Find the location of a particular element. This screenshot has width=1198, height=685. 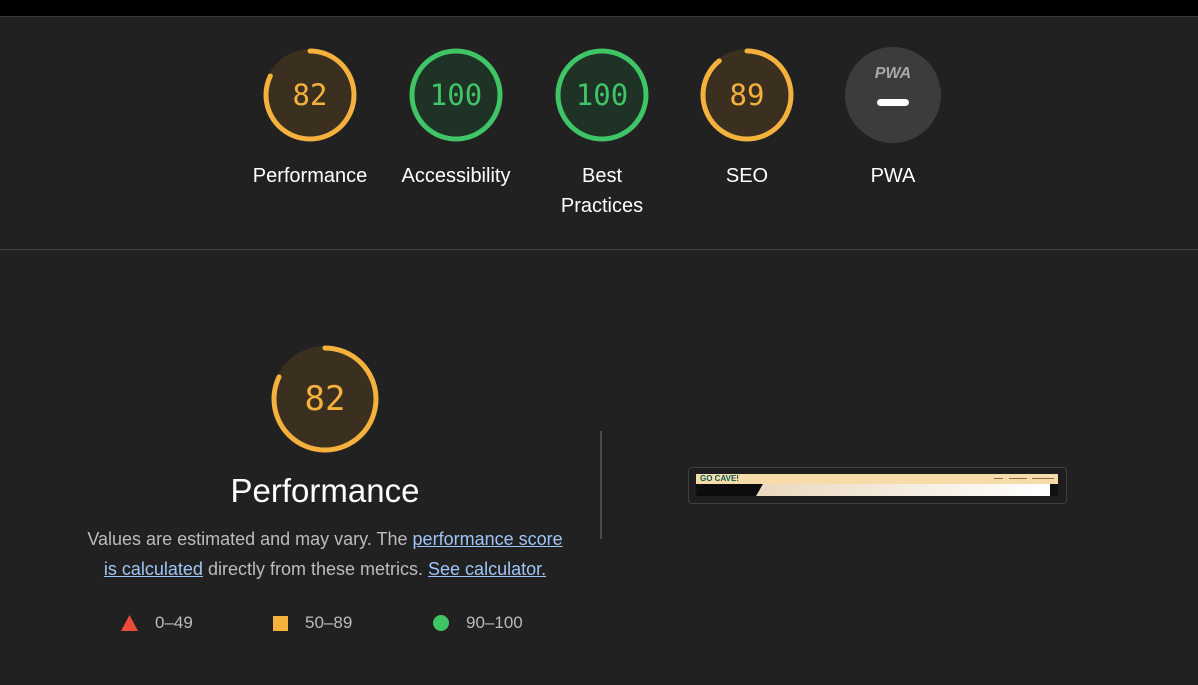

gauge-label: Performance is located at coordinates (310, 176).